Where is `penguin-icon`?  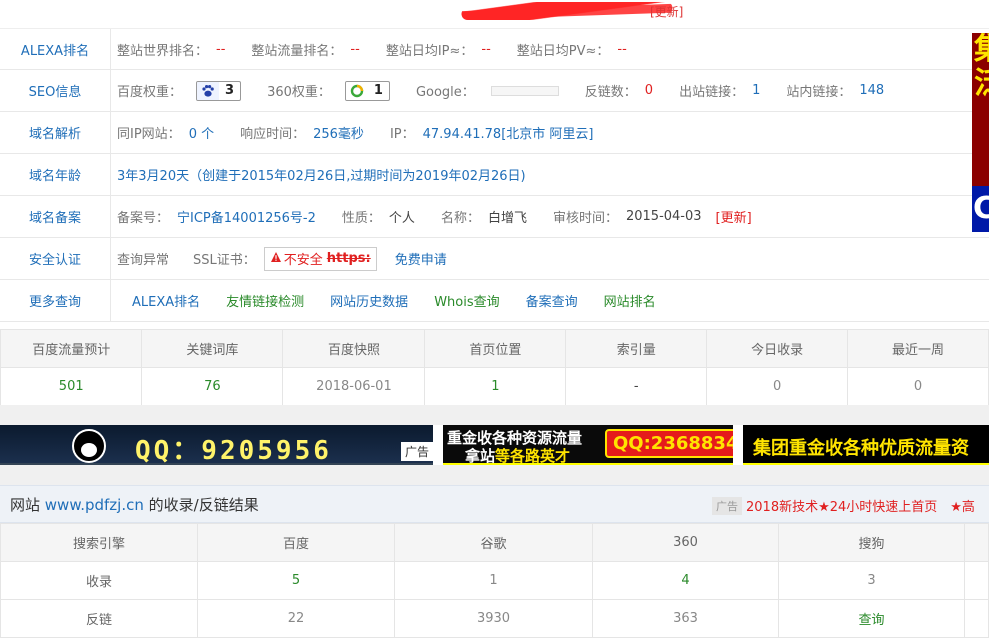
penguin-icon is located at coordinates (89, 446).